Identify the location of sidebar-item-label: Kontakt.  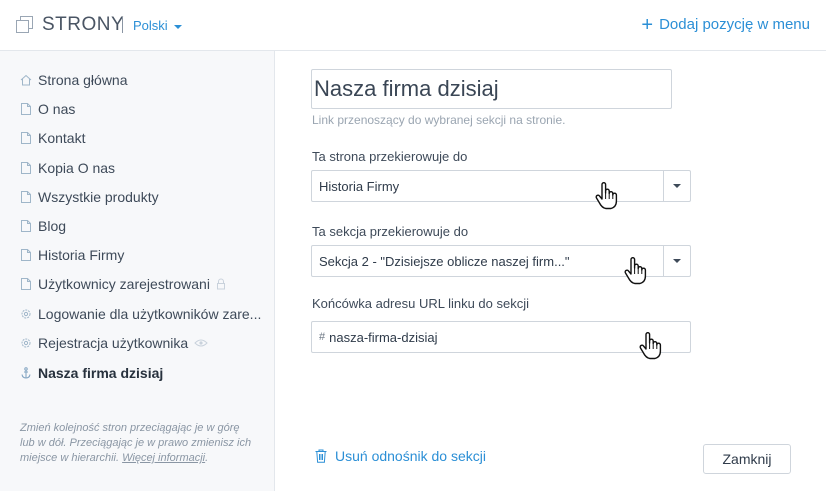
(62, 138).